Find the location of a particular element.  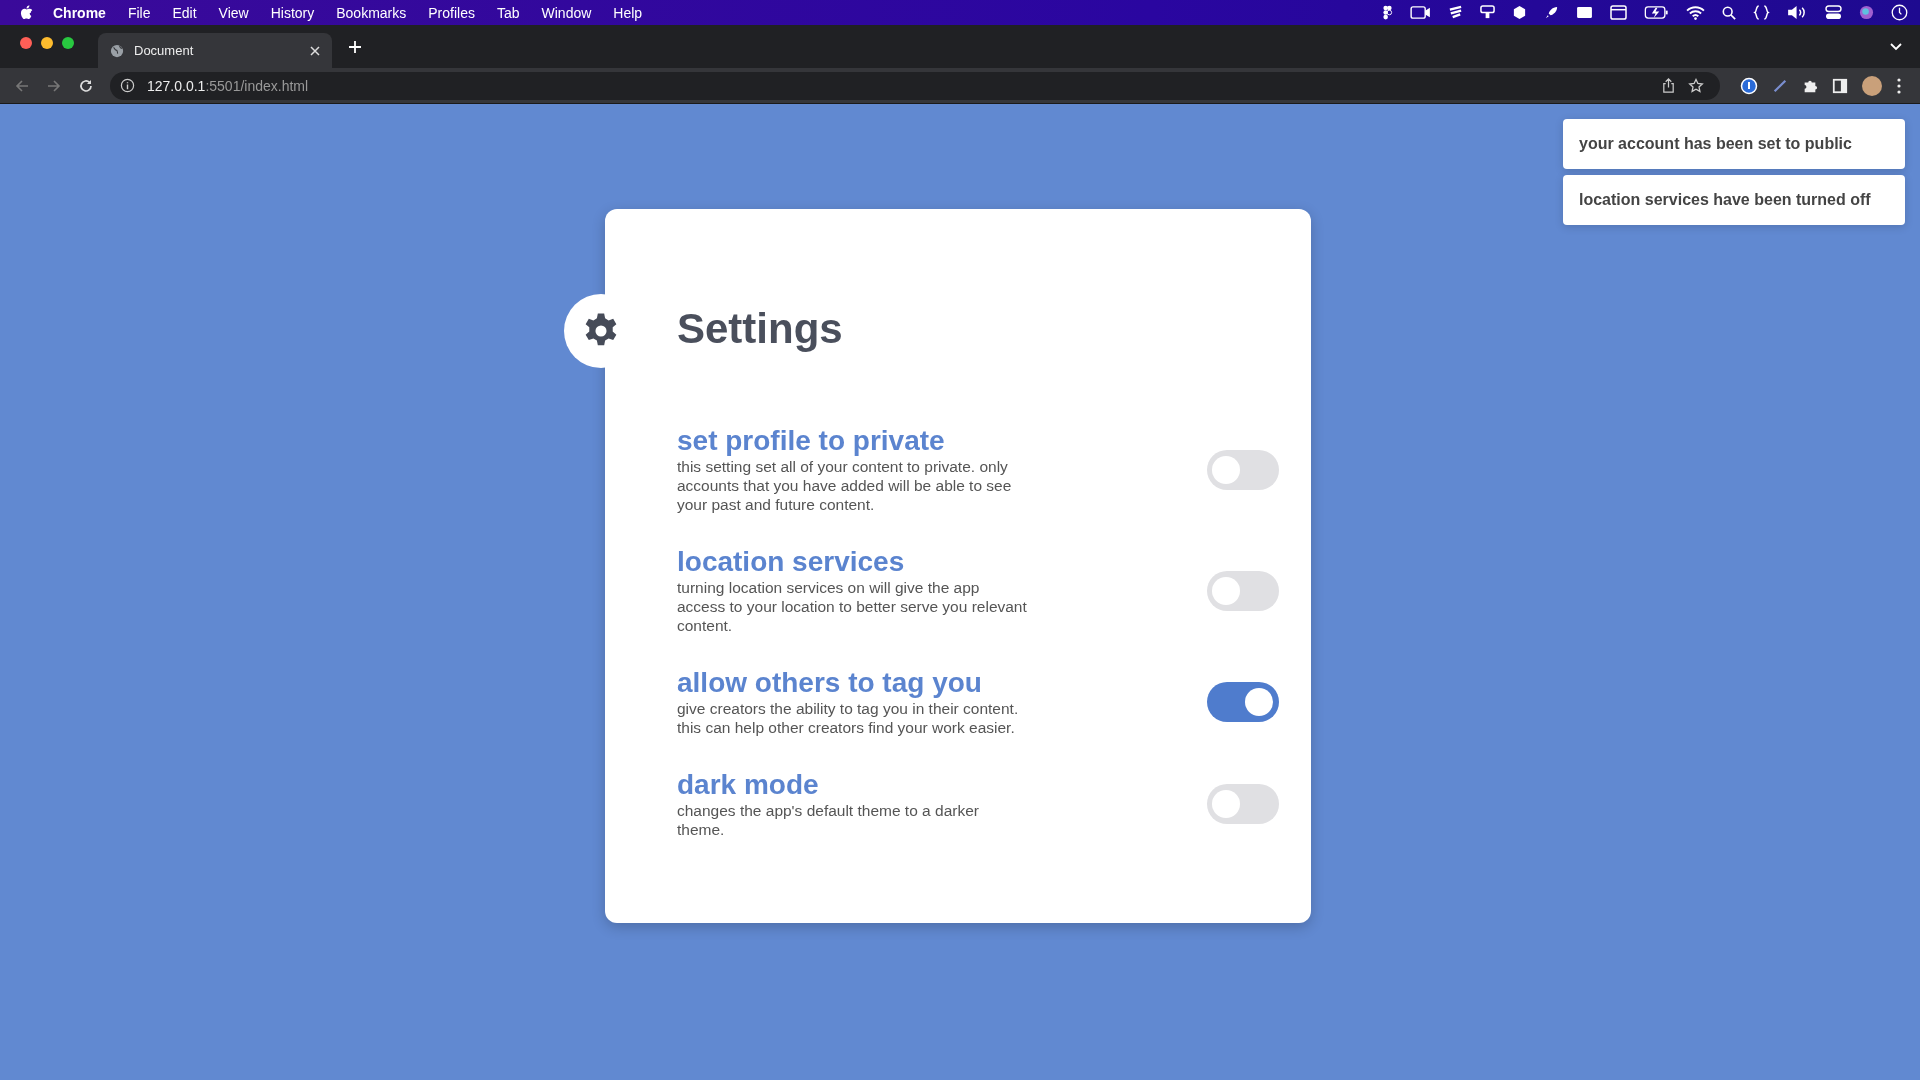

password-icon is located at coordinates (1749, 85).